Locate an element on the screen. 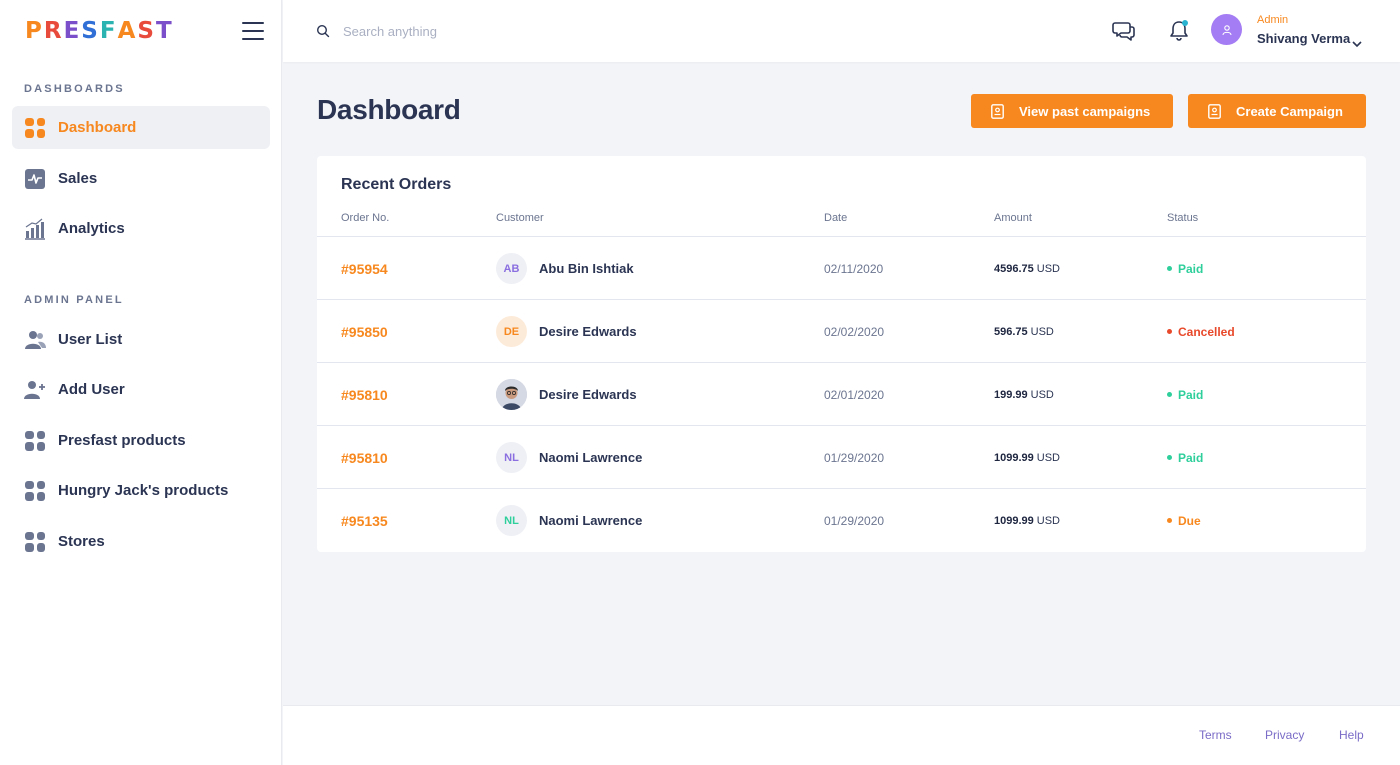 This screenshot has height=765, width=1400. order-amount: 4596.75 is located at coordinates (1014, 268).